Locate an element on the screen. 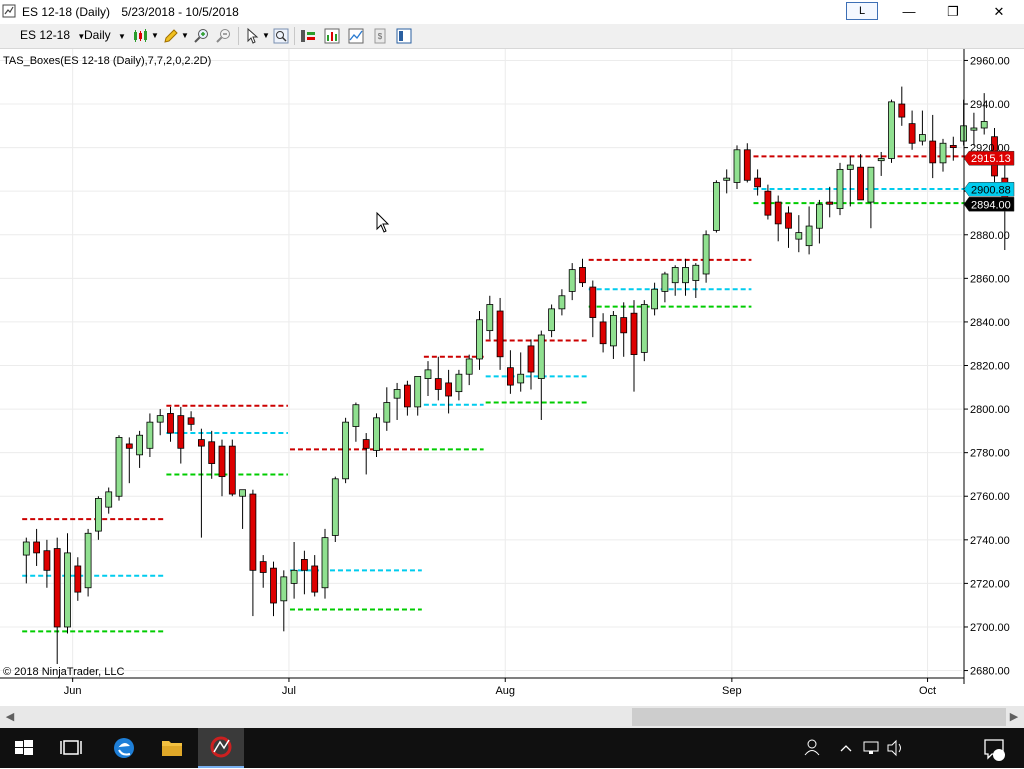  copyright-label: © 2018 NinjaTrader, LLC is located at coordinates (64, 672).